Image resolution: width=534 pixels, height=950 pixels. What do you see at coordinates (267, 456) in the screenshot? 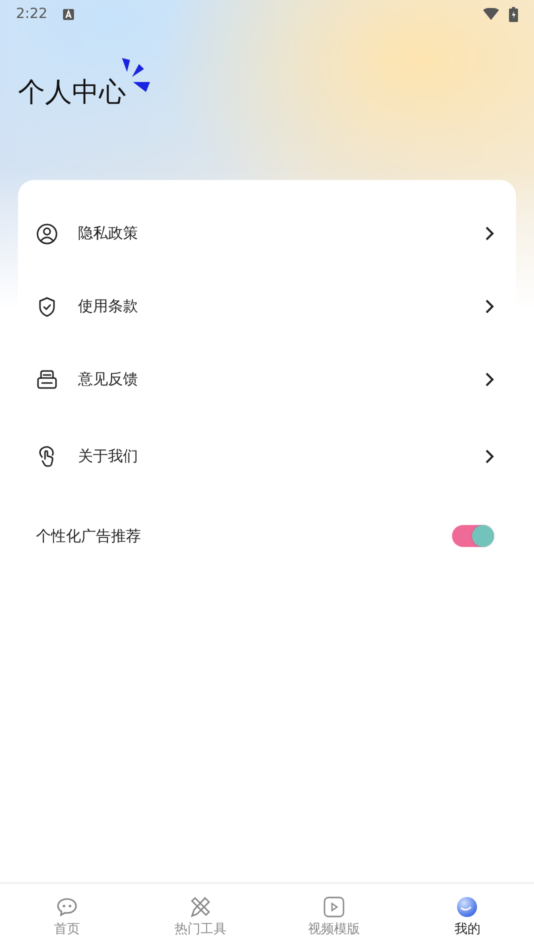
I see `menu-item: 关于我们` at bounding box center [267, 456].